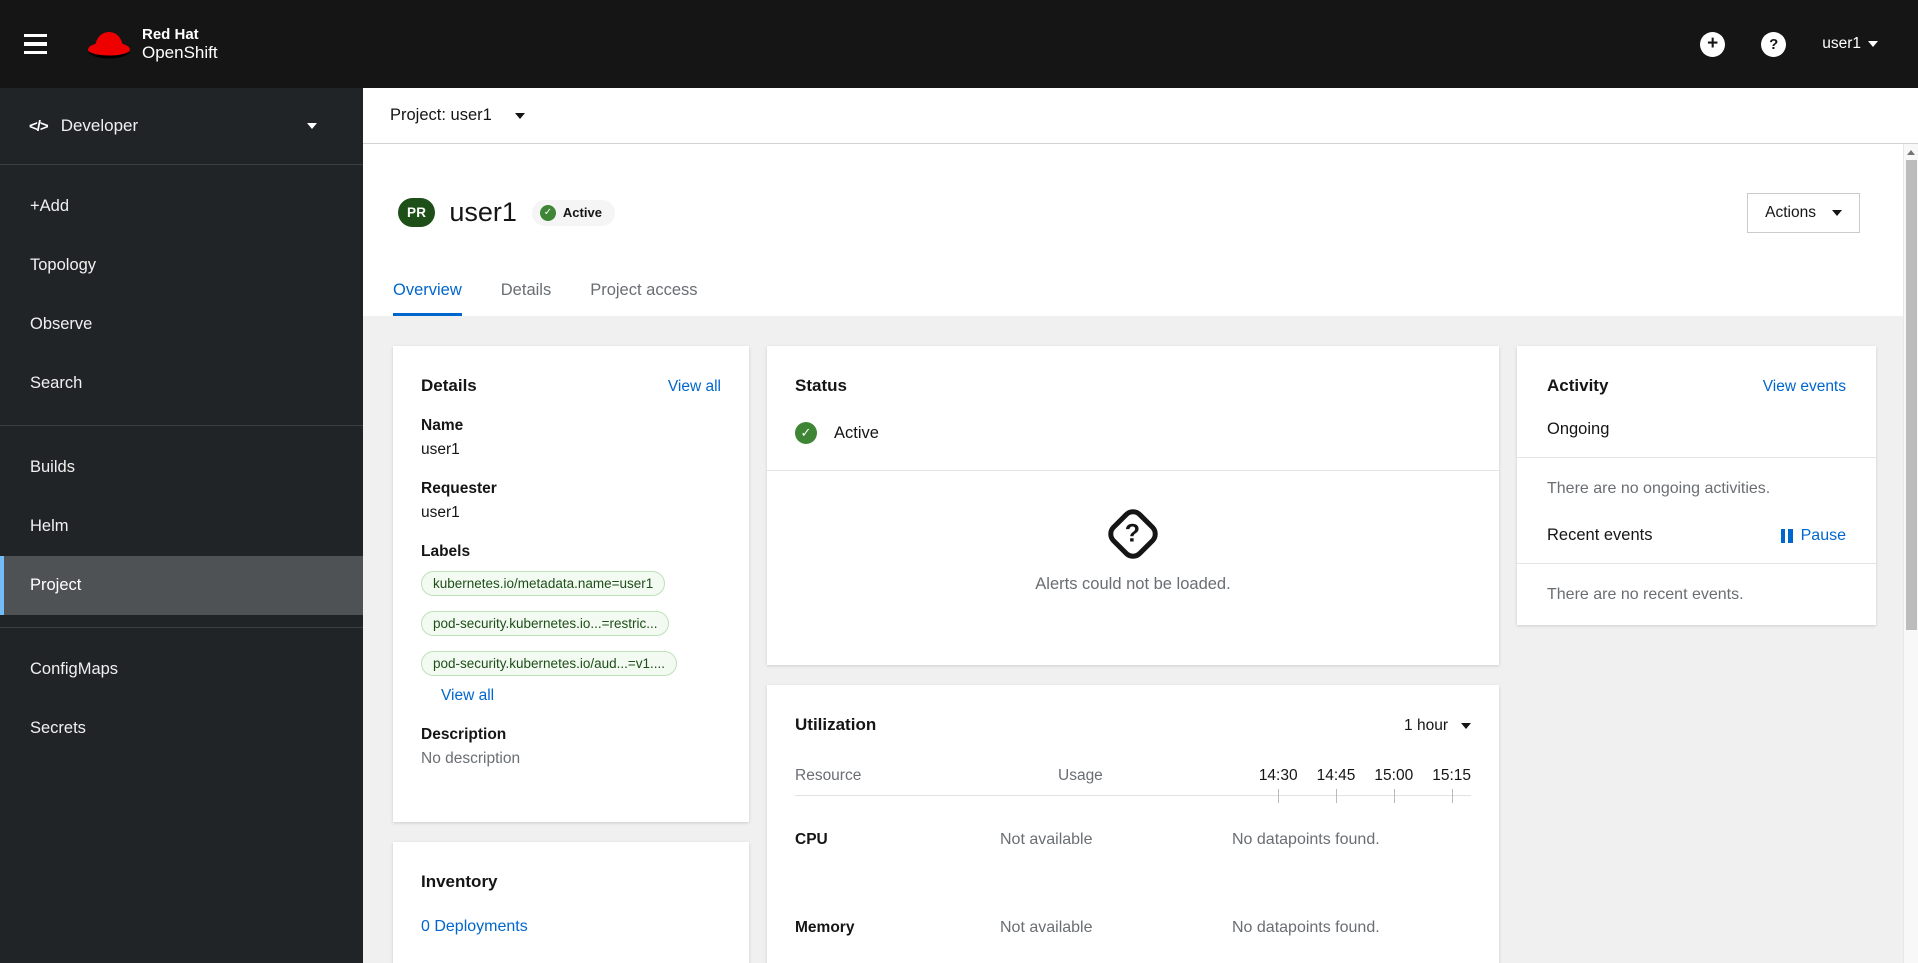 This screenshot has width=1918, height=963. Describe the element at coordinates (440, 512) in the screenshot. I see `requester-field-value: user1` at that location.